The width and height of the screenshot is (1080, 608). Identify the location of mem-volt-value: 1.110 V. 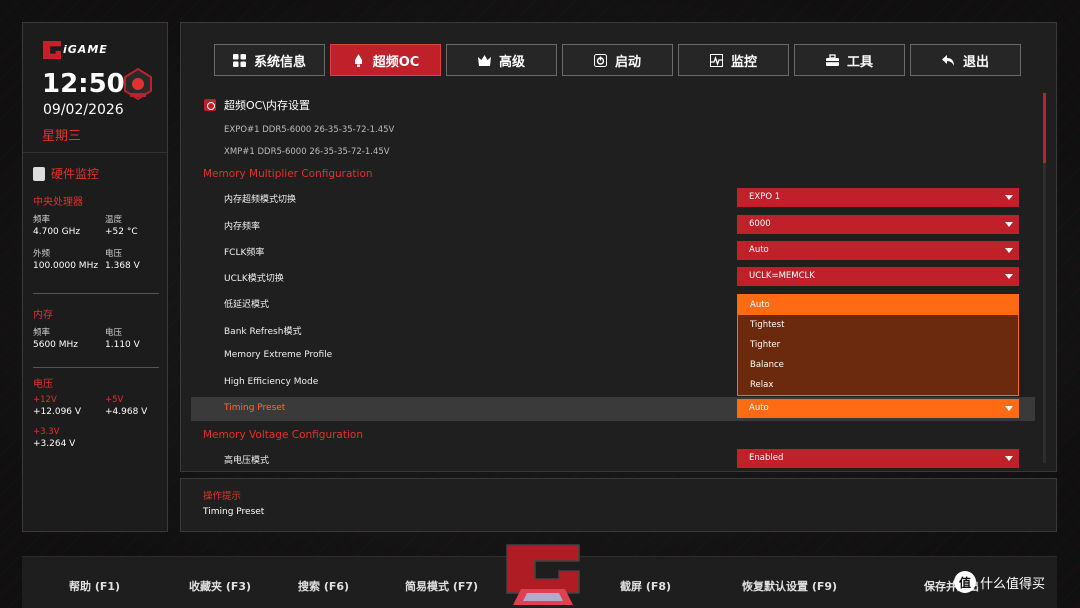
(122, 345).